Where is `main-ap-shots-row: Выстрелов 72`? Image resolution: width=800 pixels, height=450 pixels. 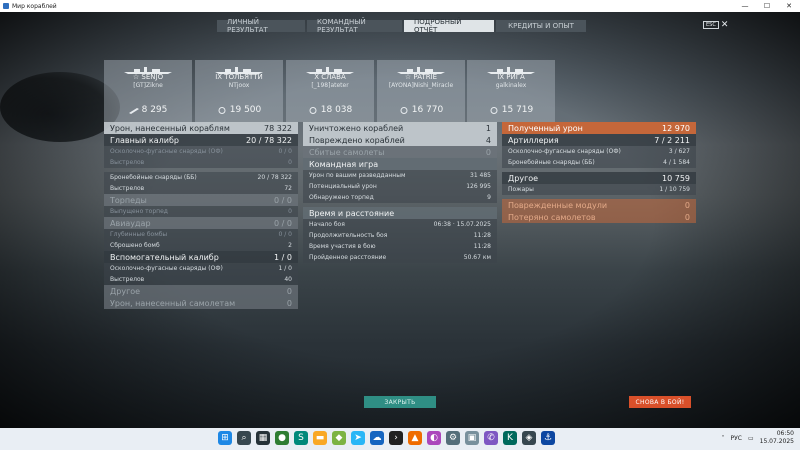
main-ap-shots-row: Выстрелов 72 is located at coordinates (201, 188).